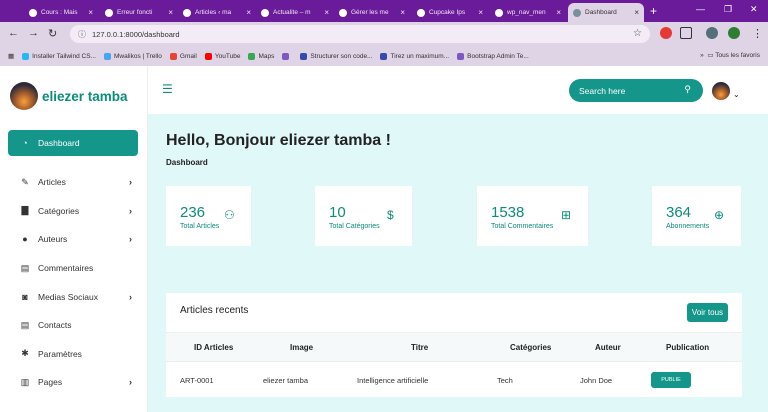 This screenshot has width=768, height=412. What do you see at coordinates (653, 11) in the screenshot?
I see `new-tab-icon: +` at bounding box center [653, 11].